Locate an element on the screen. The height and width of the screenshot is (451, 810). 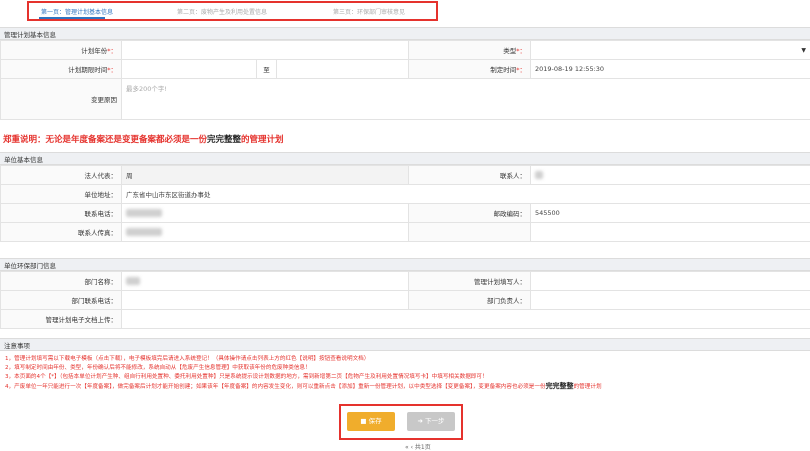
tab-step-3: 第三页：环保部门审核意见 is located at coordinates (369, 11).